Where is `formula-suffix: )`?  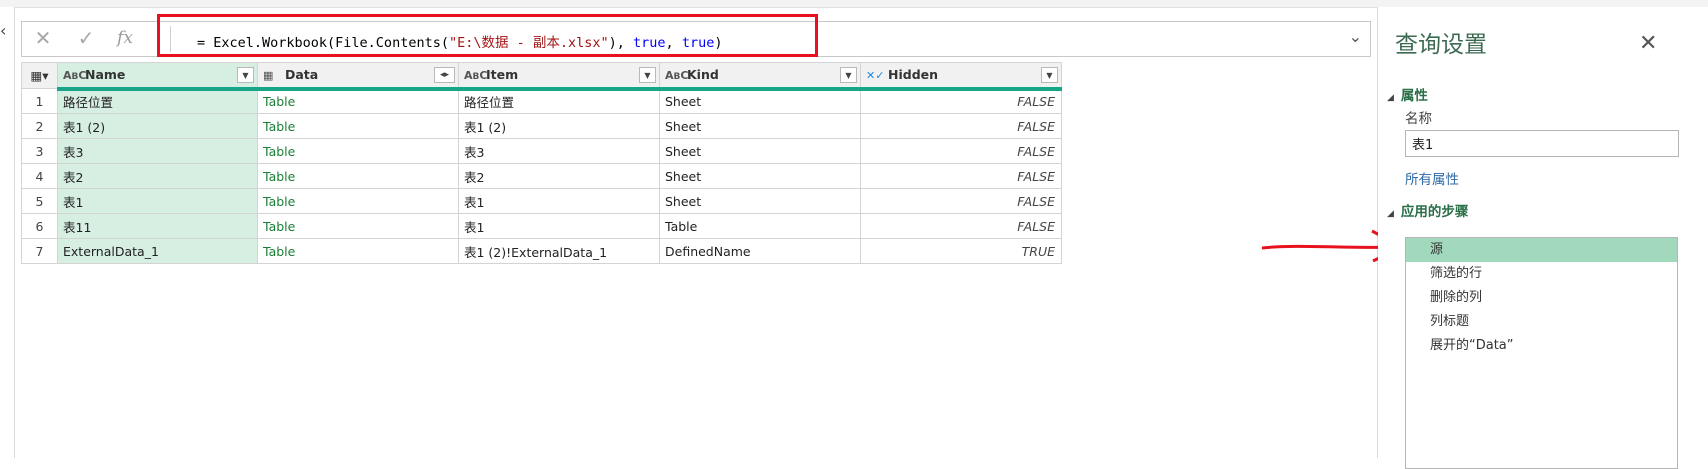
formula-suffix: ) is located at coordinates (718, 43).